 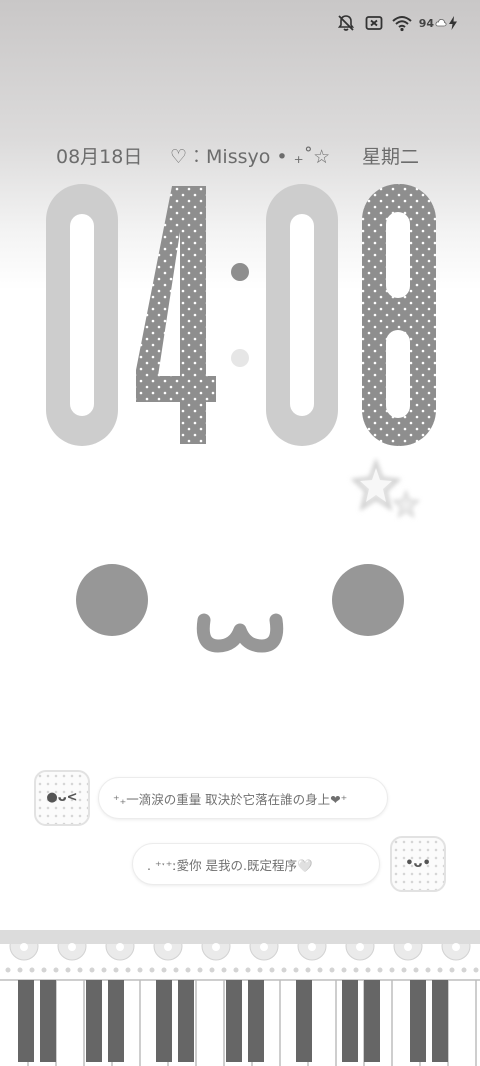 What do you see at coordinates (302, 315) in the screenshot?
I see `clock-minute-tens` at bounding box center [302, 315].